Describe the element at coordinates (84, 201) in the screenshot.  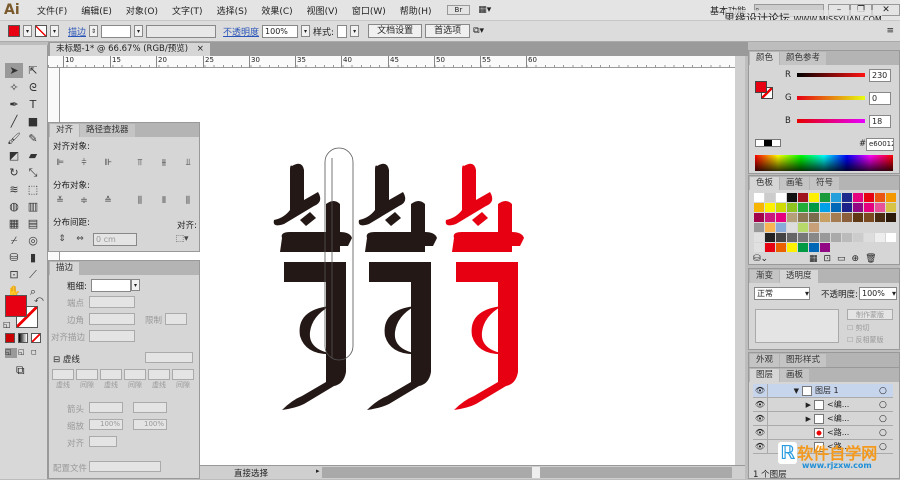
I see `distribute-vcenter-icon: ≑` at that location.